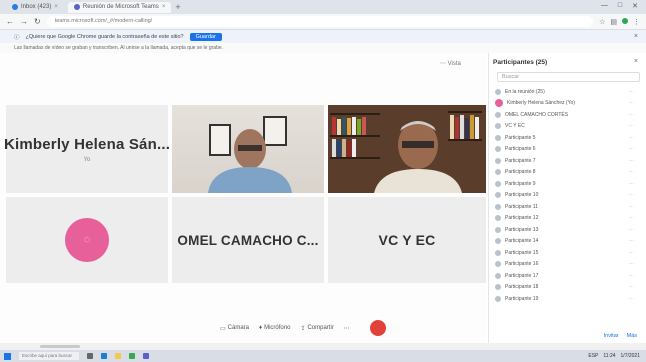 The height and width of the screenshot is (362, 646). I want to click on horizontal-scrollbar, so click(323, 346).